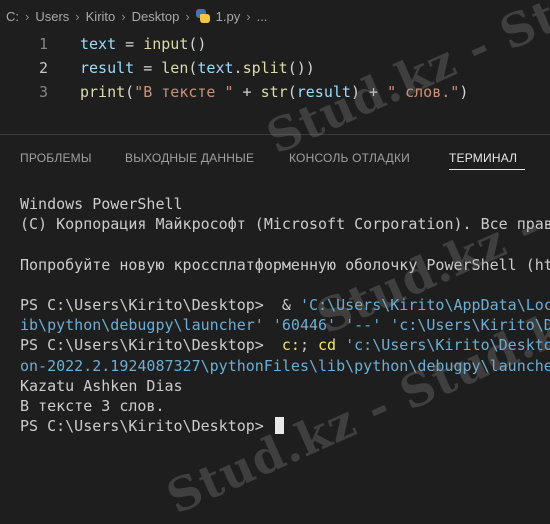  I want to click on code-token: ) +, so click(369, 92).